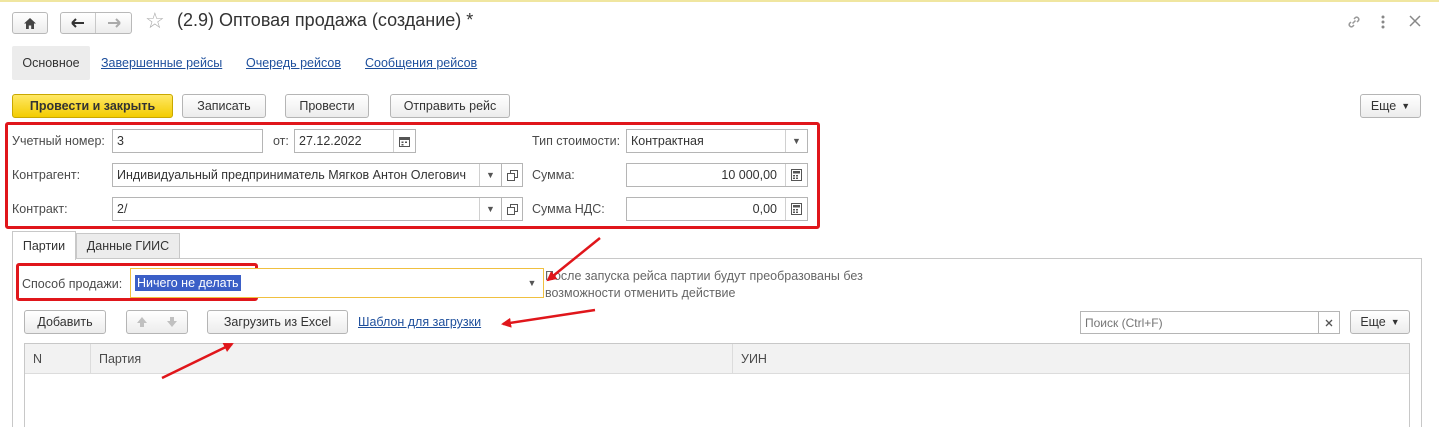 The height and width of the screenshot is (427, 1439). I want to click on annotation-arrows, so click(381, 308).